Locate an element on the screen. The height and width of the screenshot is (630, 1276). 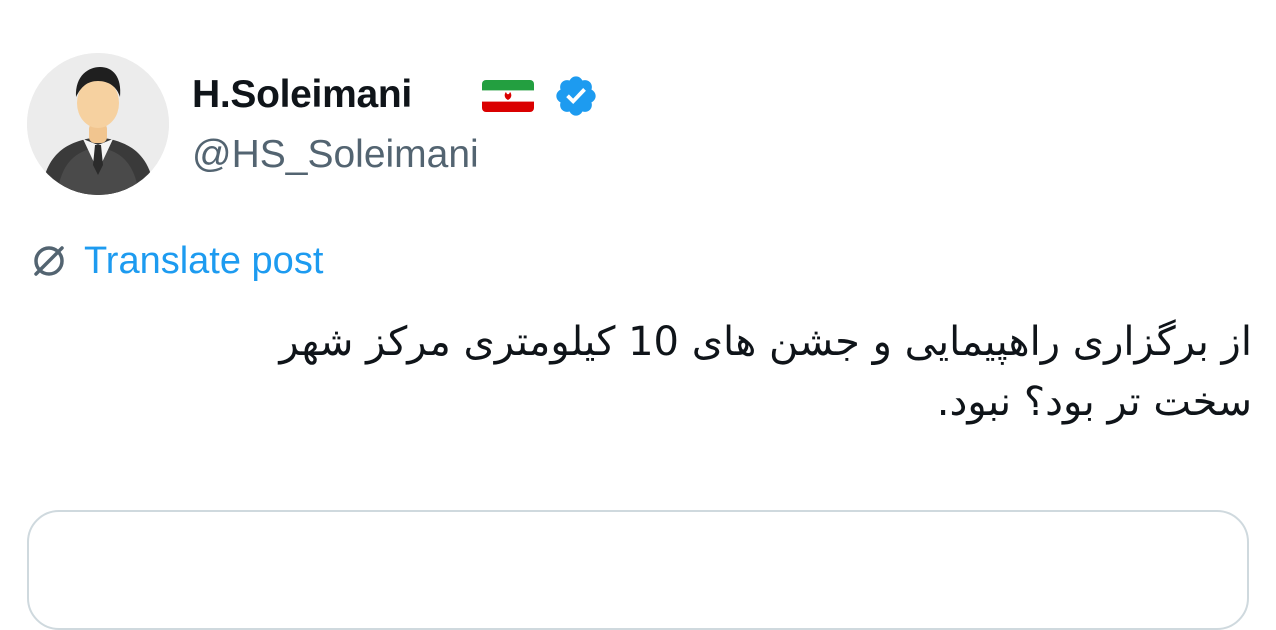
post-text-line: سخت تر بود؟ نبود. is located at coordinates (1094, 402).